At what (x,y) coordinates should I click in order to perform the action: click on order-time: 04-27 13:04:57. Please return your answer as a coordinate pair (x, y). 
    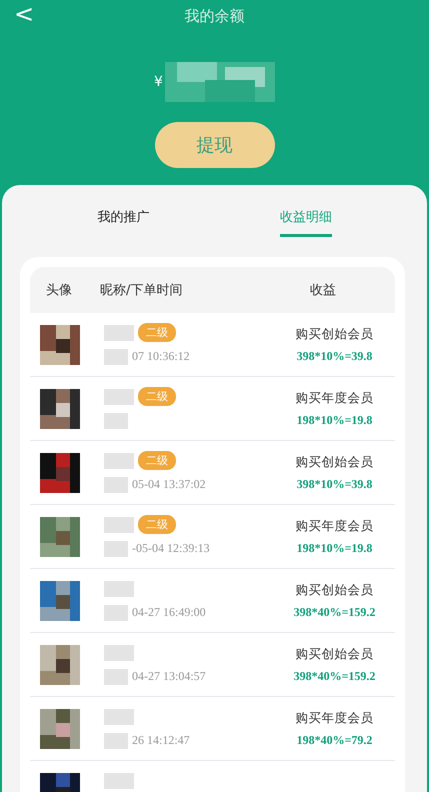
    Looking at the image, I should click on (169, 676).